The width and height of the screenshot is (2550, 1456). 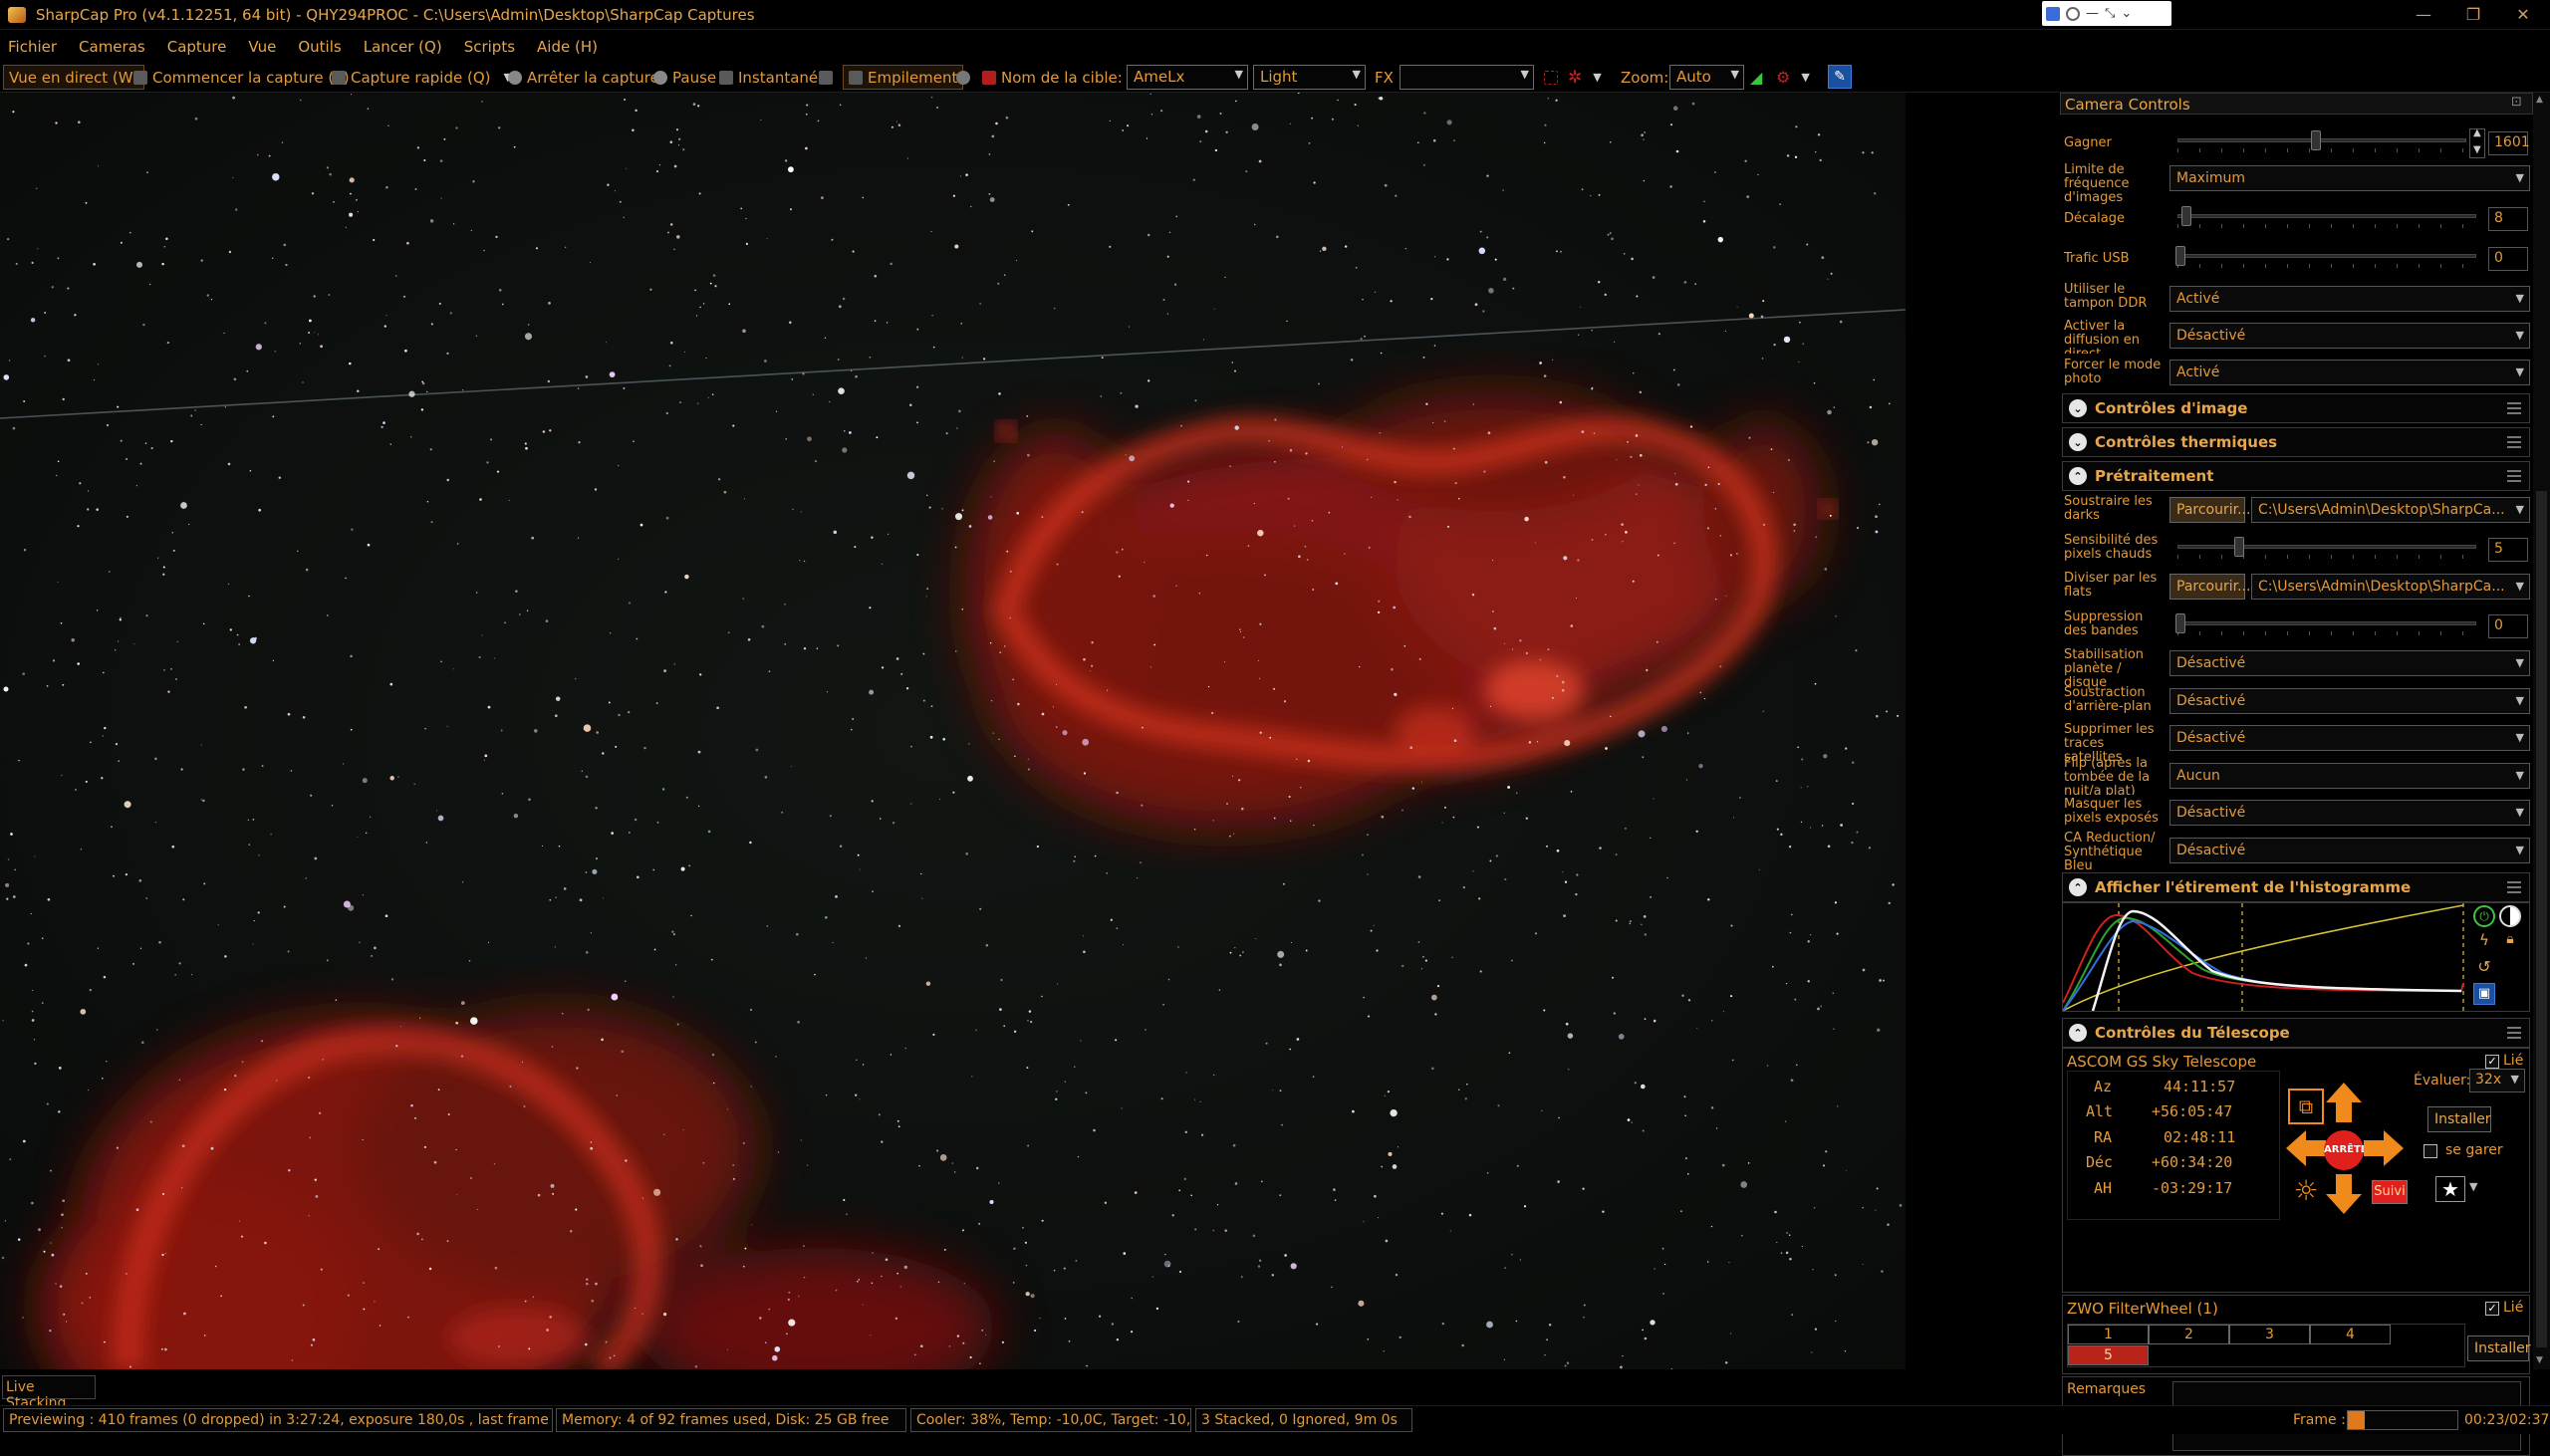 What do you see at coordinates (2326, 216) in the screenshot?
I see `offset-slider` at bounding box center [2326, 216].